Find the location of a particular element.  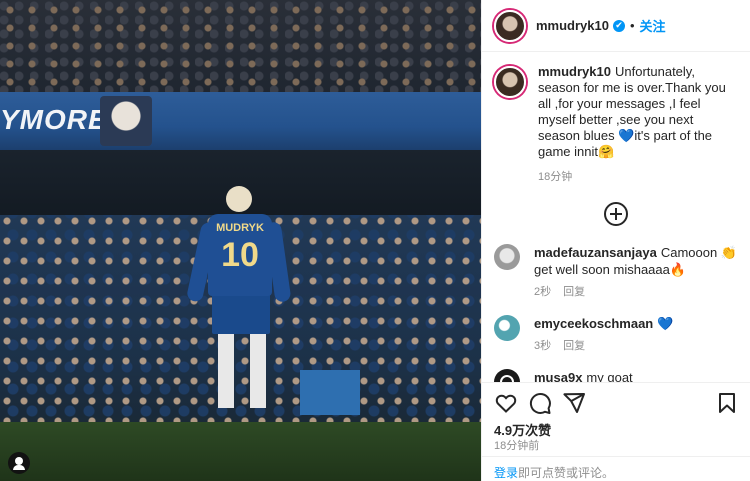

user-tag-icon is located at coordinates (19, 463).